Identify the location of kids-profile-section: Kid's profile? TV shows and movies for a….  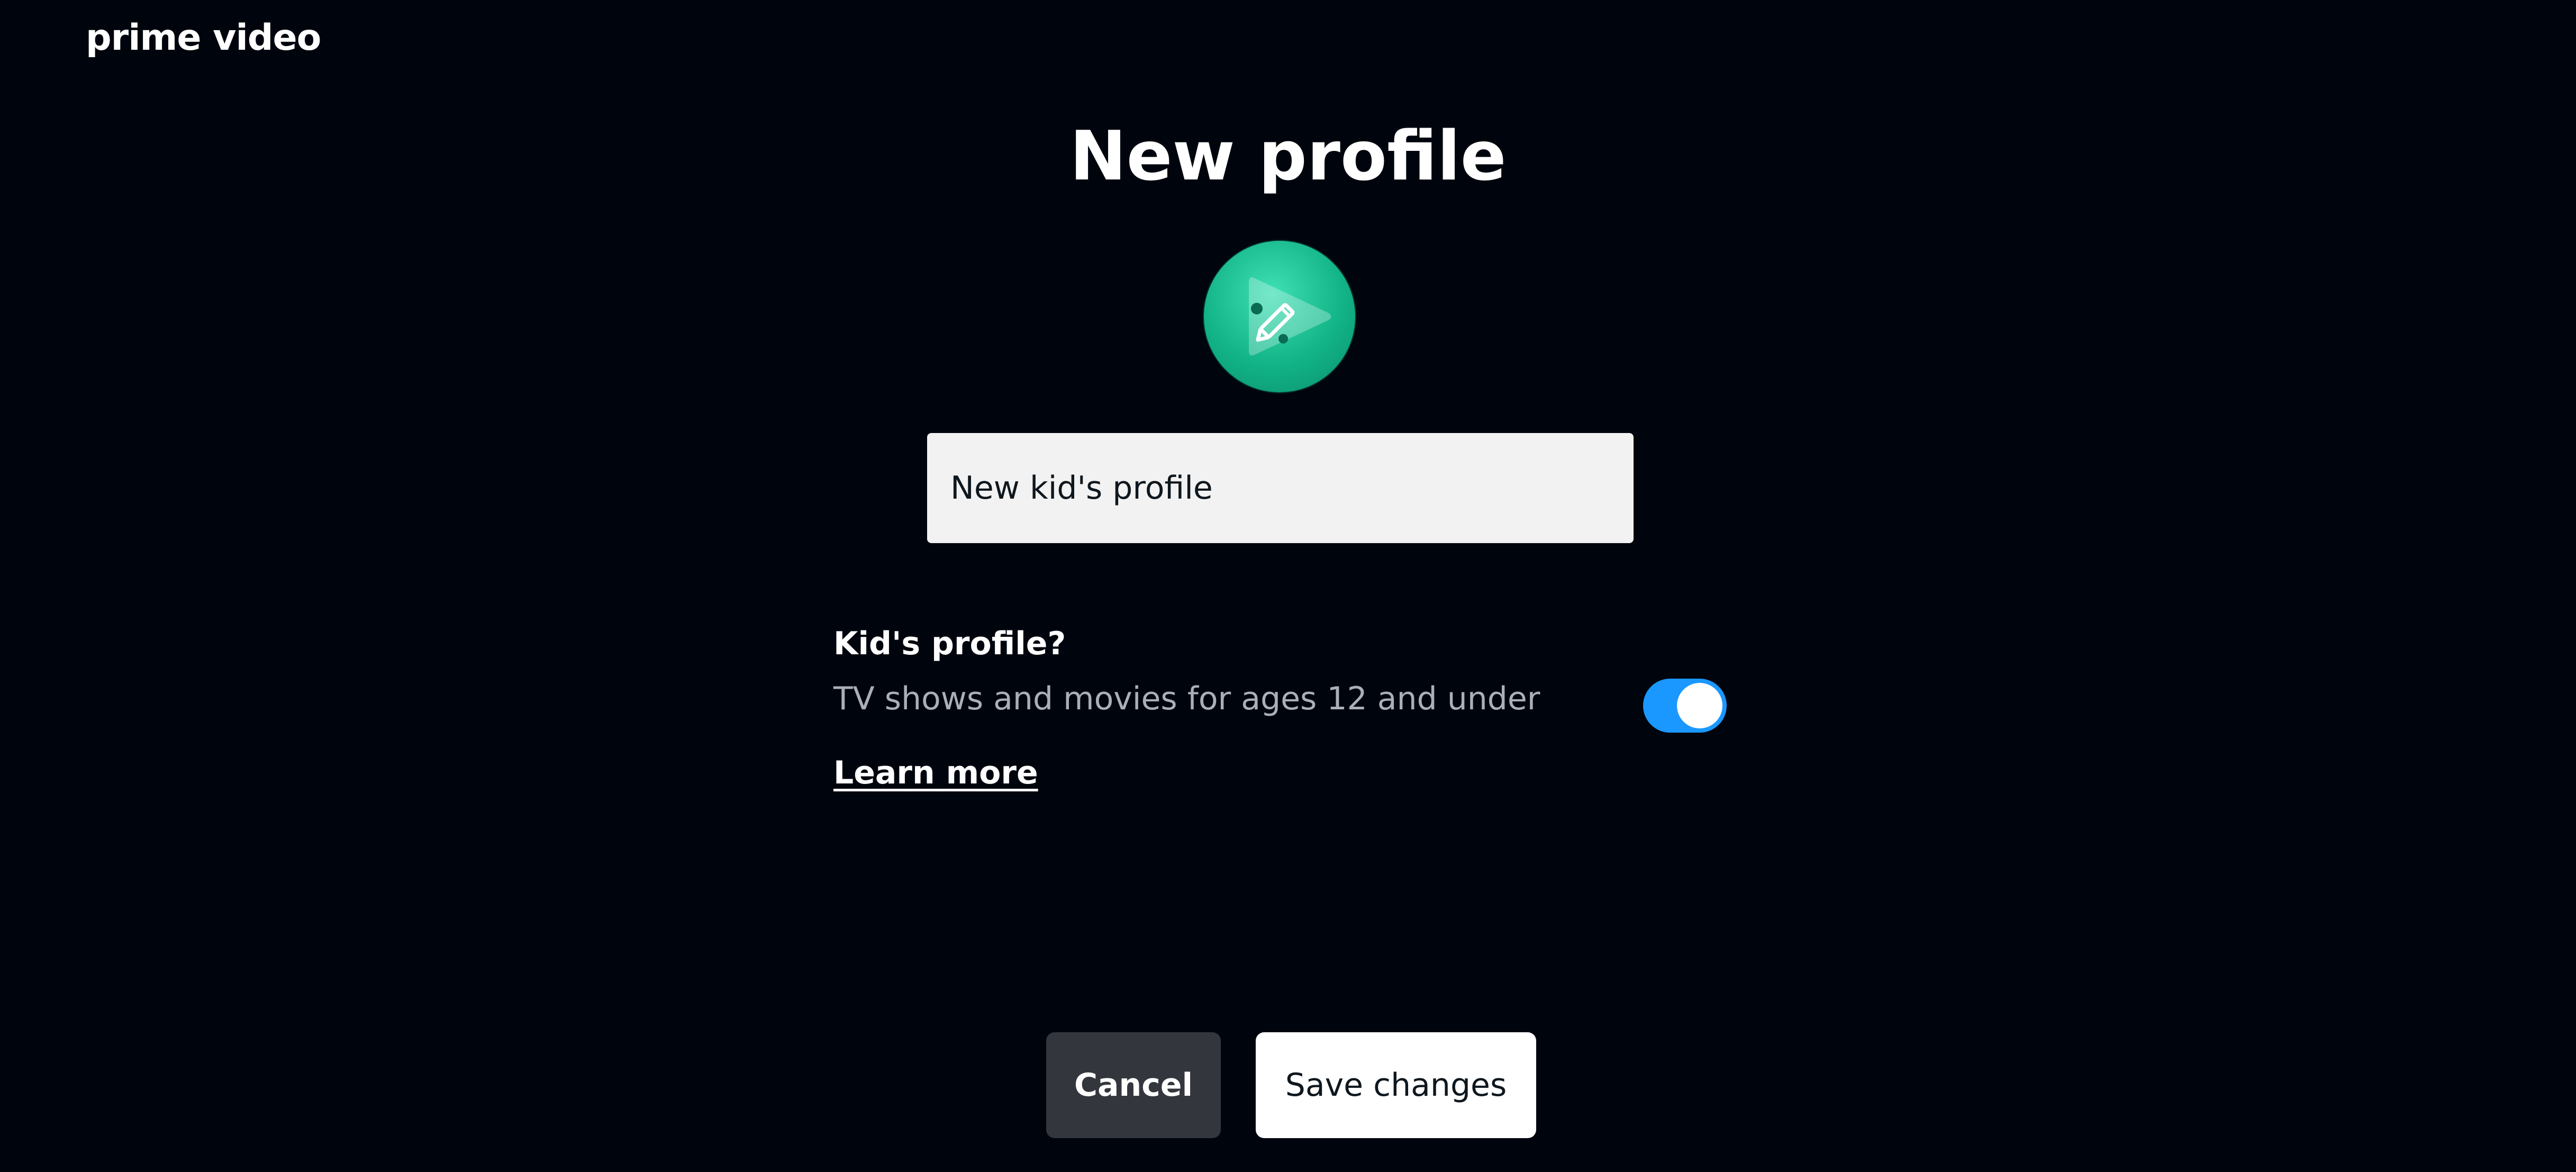
(1283, 715).